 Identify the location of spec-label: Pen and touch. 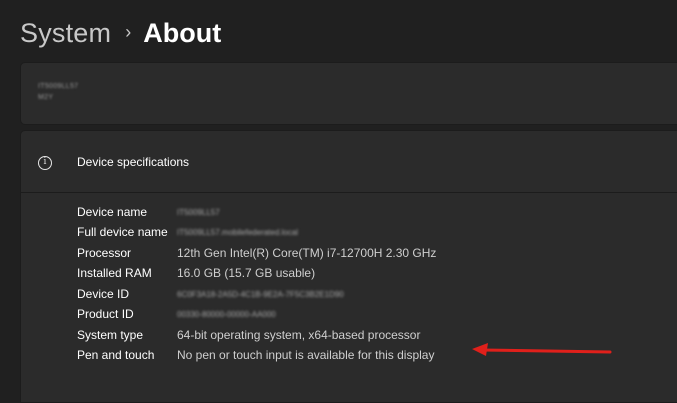
(116, 355).